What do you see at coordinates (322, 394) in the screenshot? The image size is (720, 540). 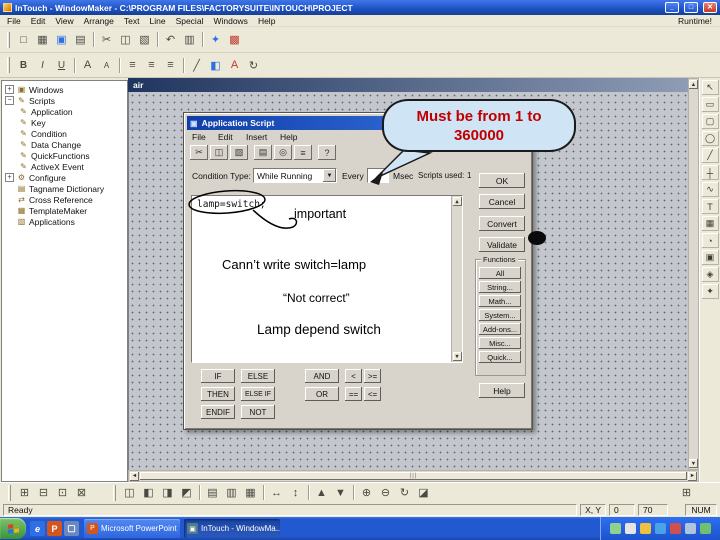 I see `kw-or-button: OR` at bounding box center [322, 394].